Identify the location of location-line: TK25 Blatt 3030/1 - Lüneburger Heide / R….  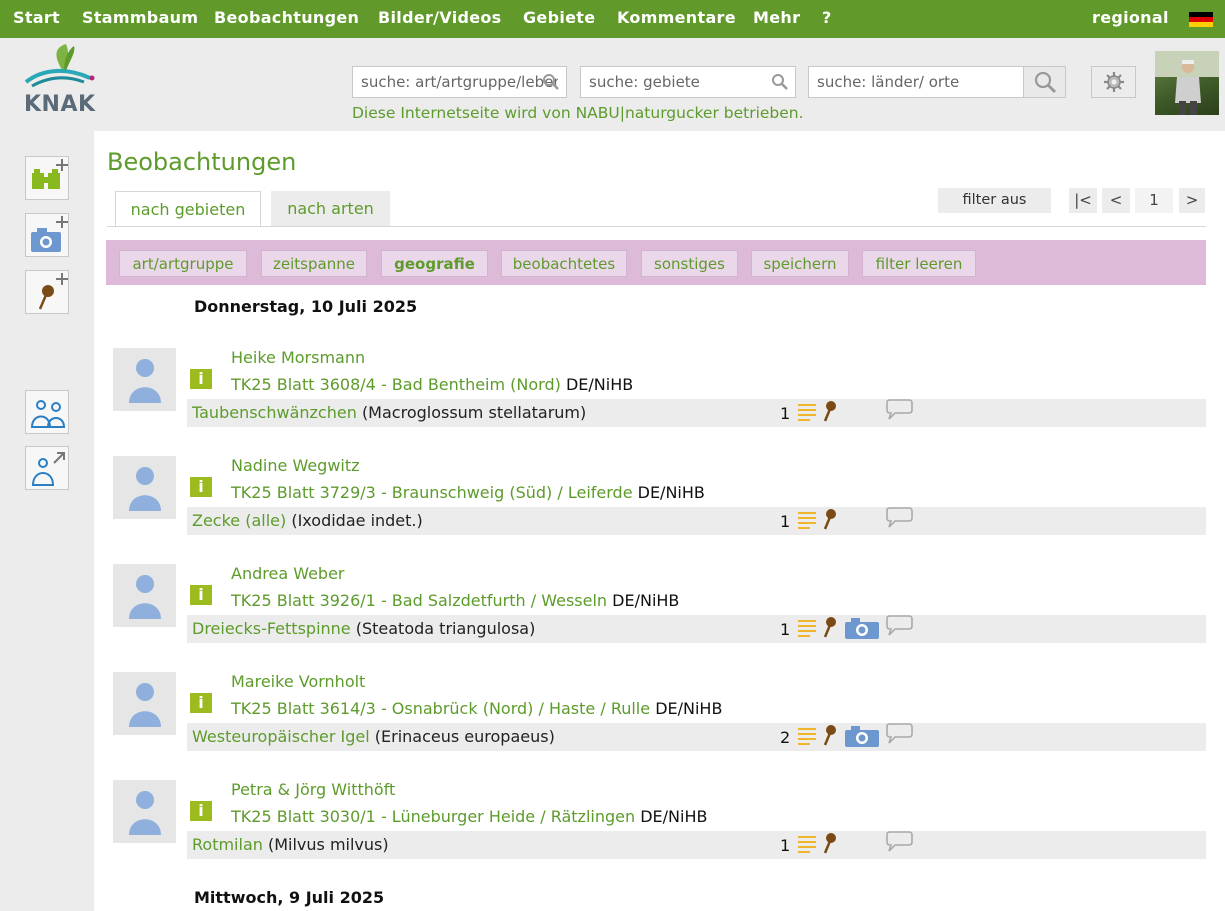
(469, 816).